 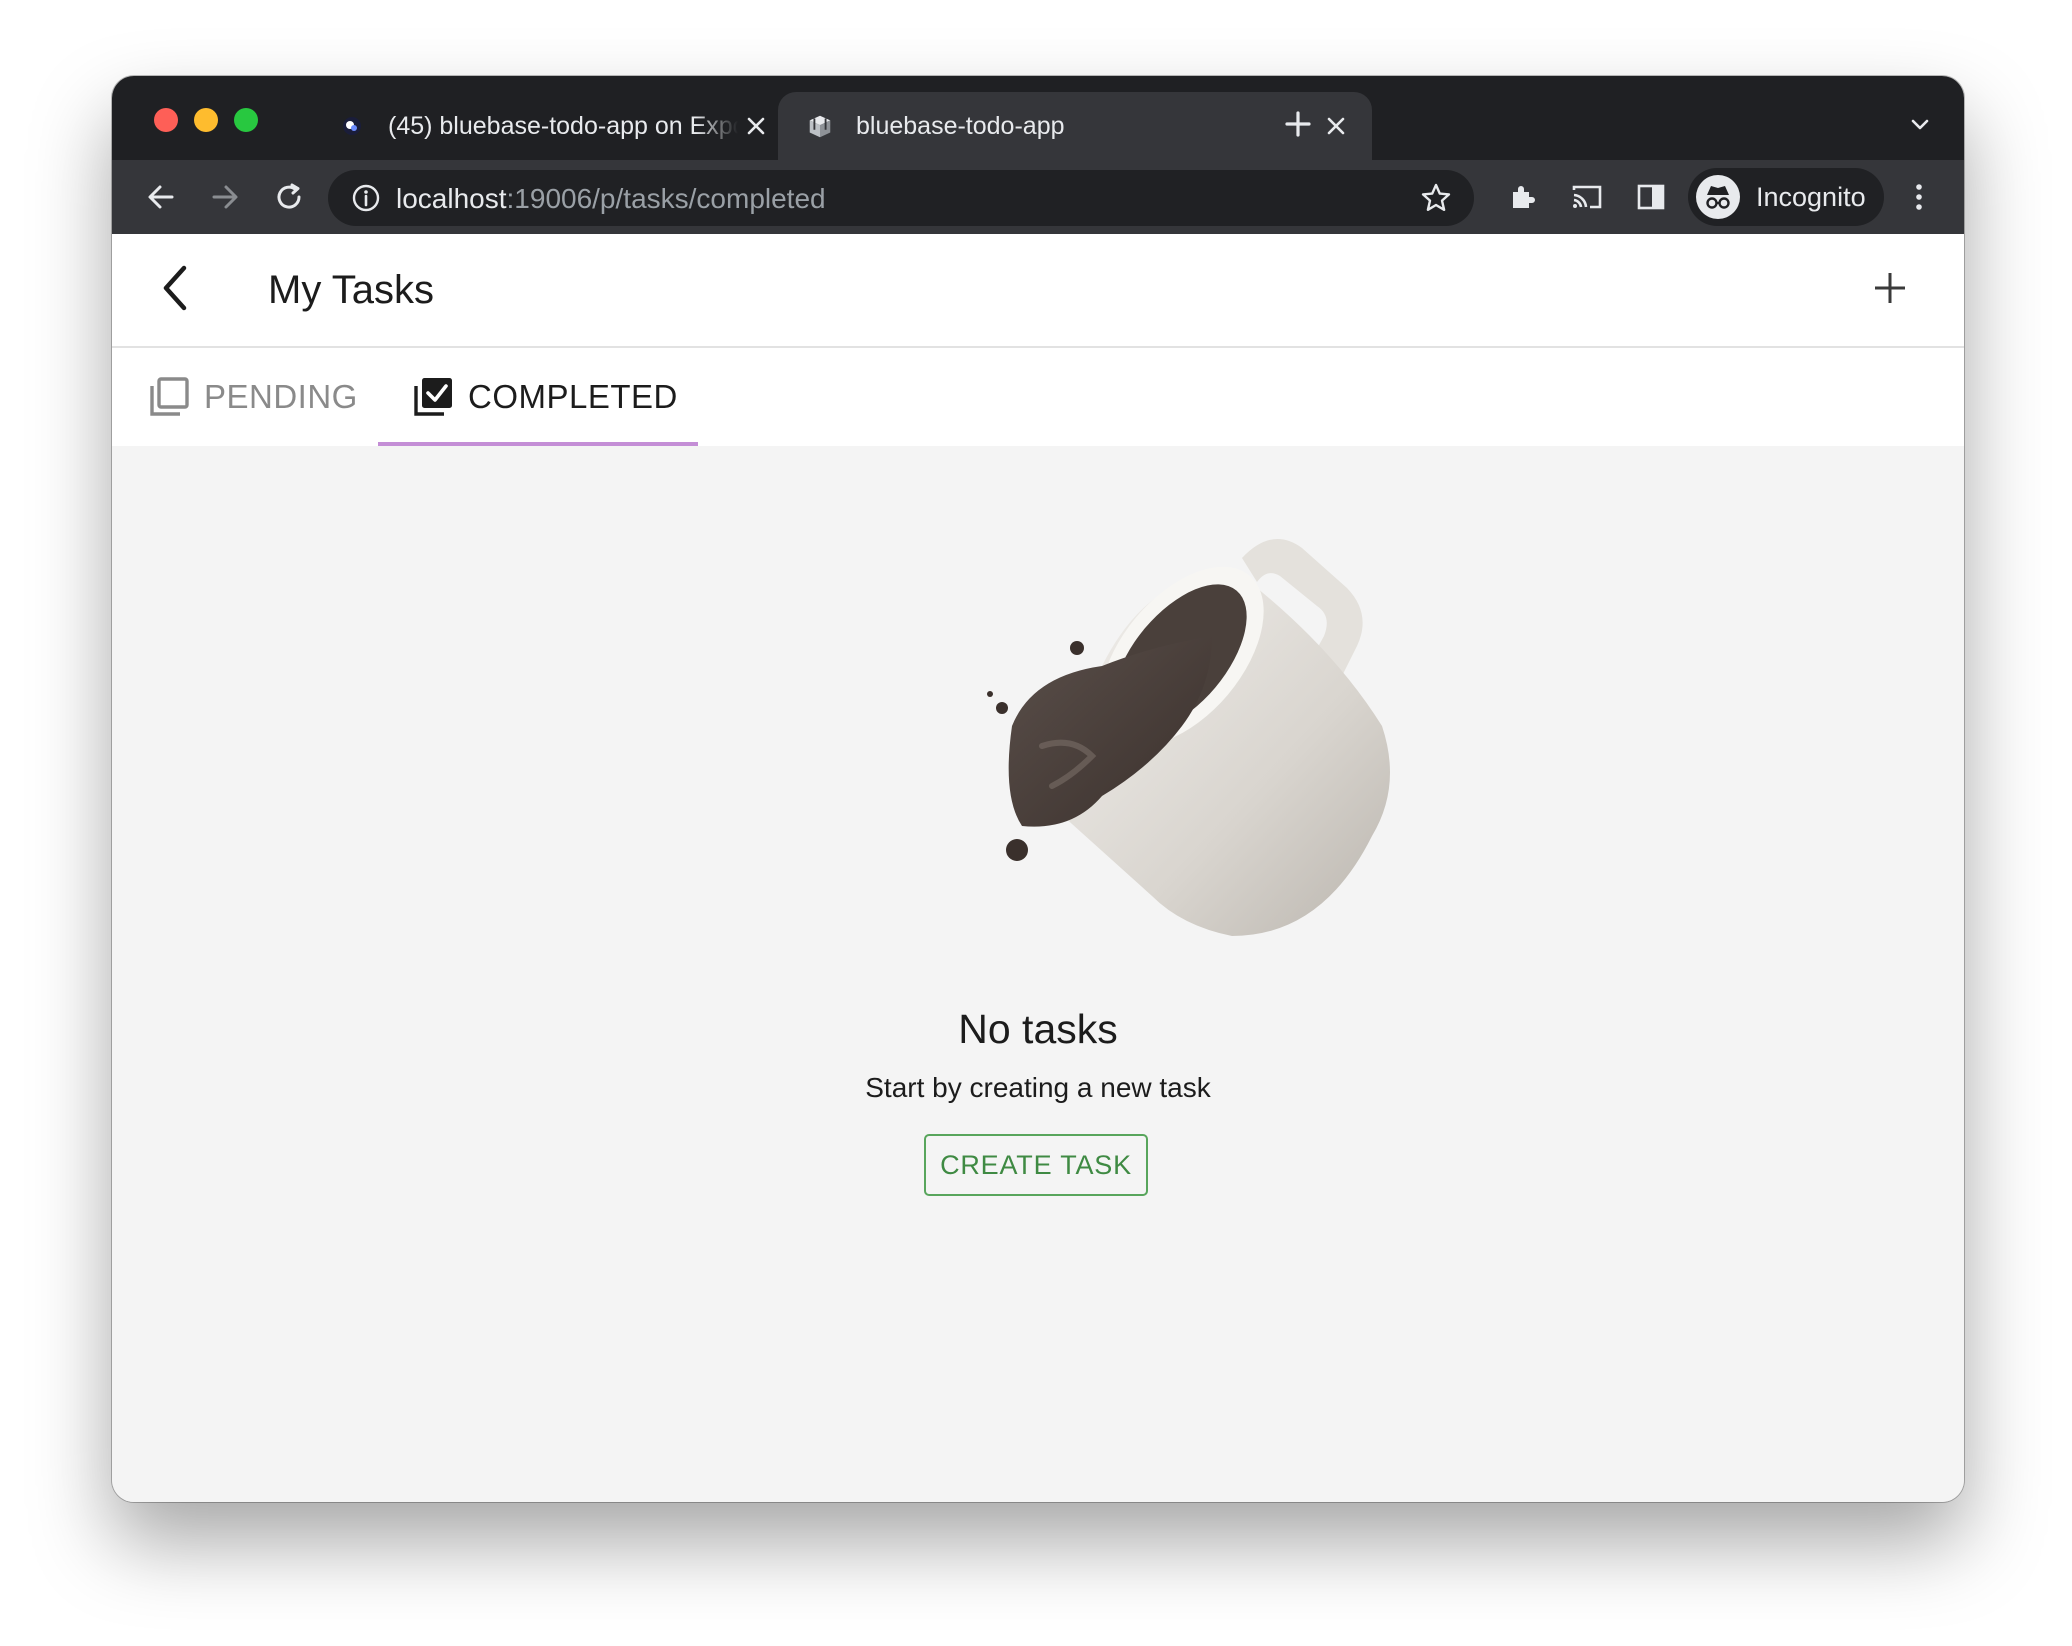 I want to click on tab-pending: PENDING, so click(x=252, y=397).